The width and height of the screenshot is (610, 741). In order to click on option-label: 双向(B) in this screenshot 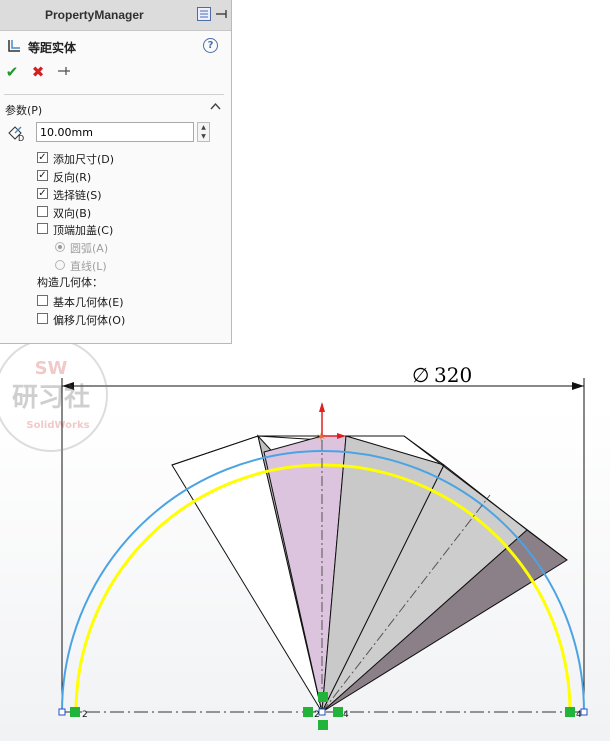, I will do `click(72, 213)`.